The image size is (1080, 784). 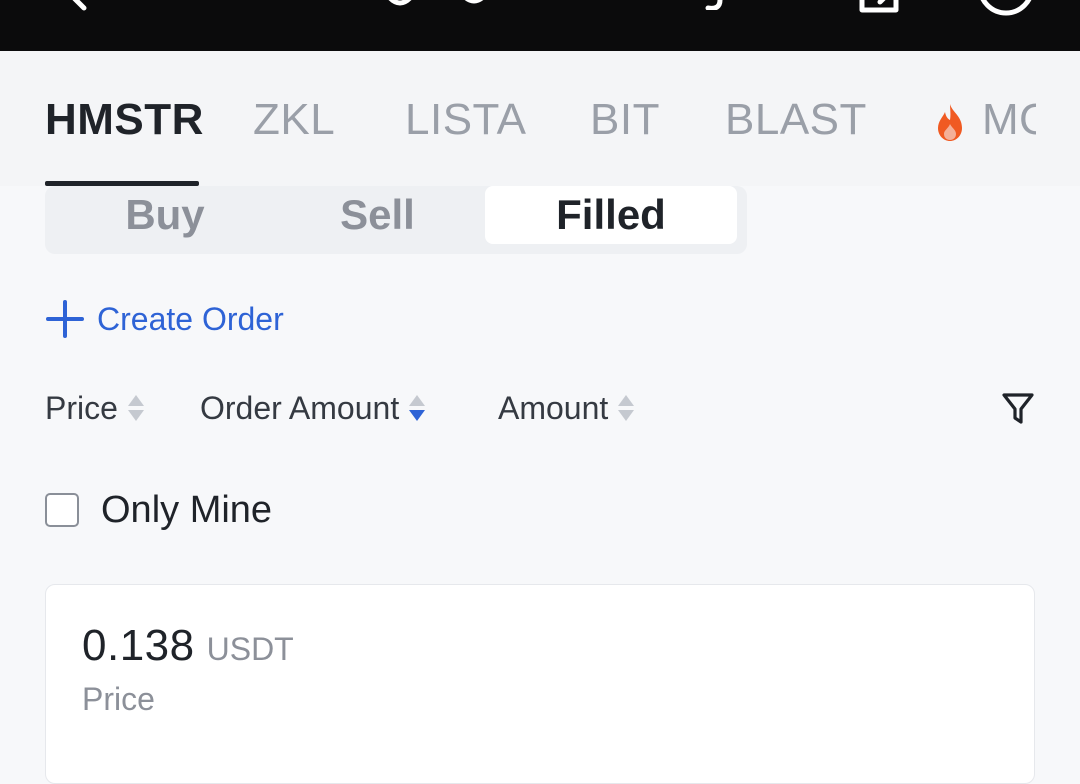 What do you see at coordinates (1006, 9) in the screenshot?
I see `clock-icon` at bounding box center [1006, 9].